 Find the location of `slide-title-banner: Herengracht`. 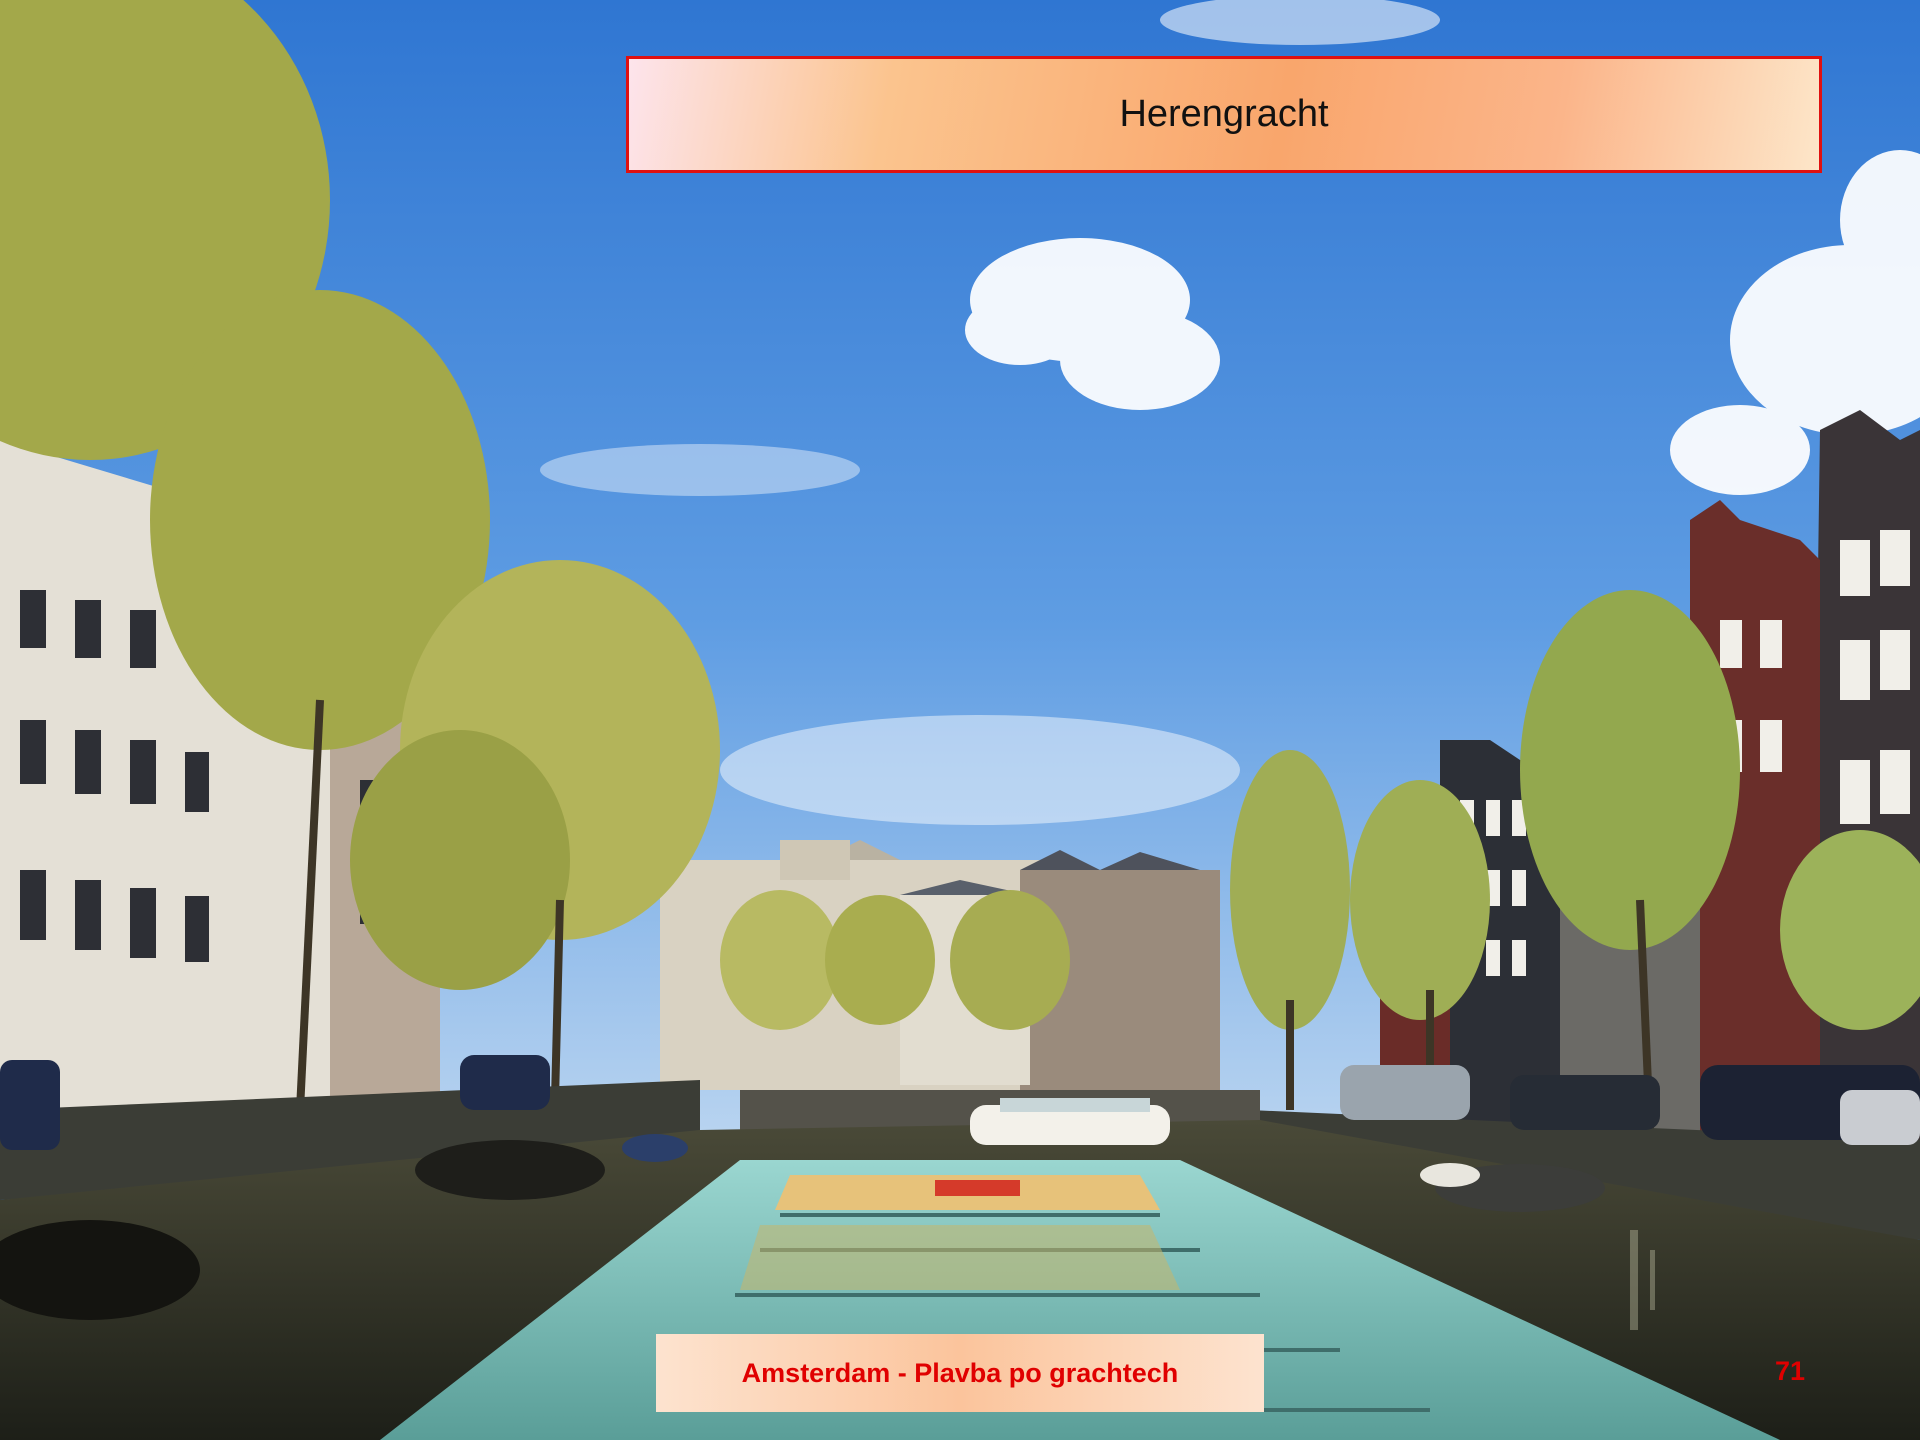

slide-title-banner: Herengracht is located at coordinates (1224, 114).